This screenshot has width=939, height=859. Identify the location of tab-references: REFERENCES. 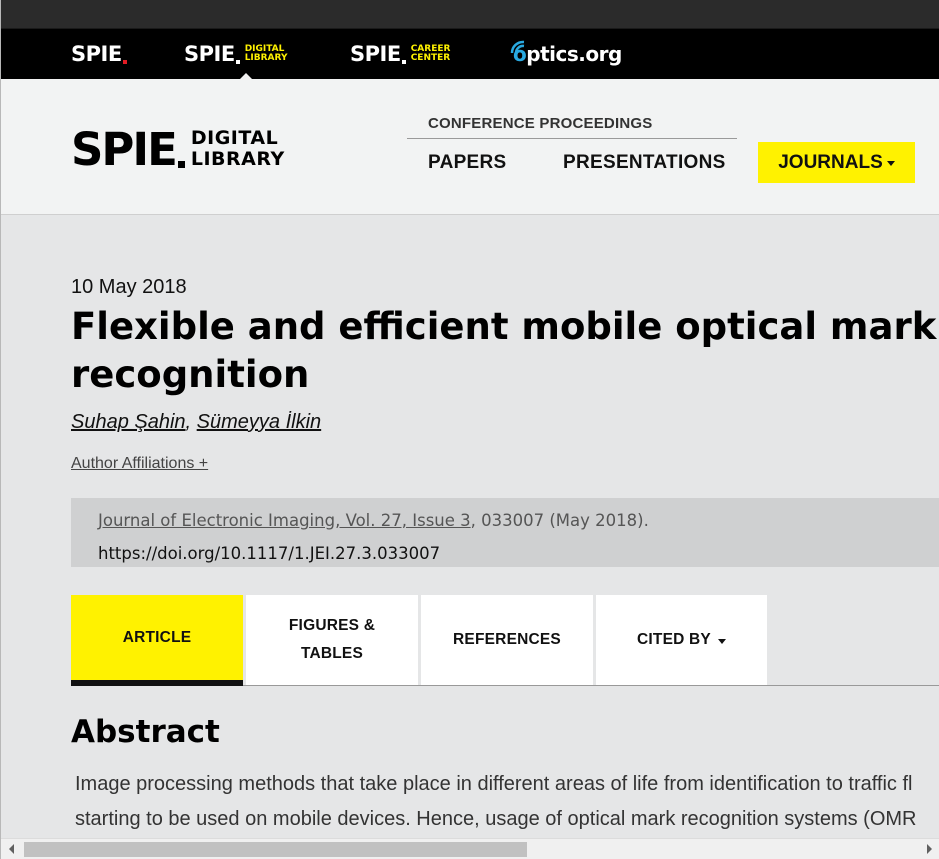
(507, 640).